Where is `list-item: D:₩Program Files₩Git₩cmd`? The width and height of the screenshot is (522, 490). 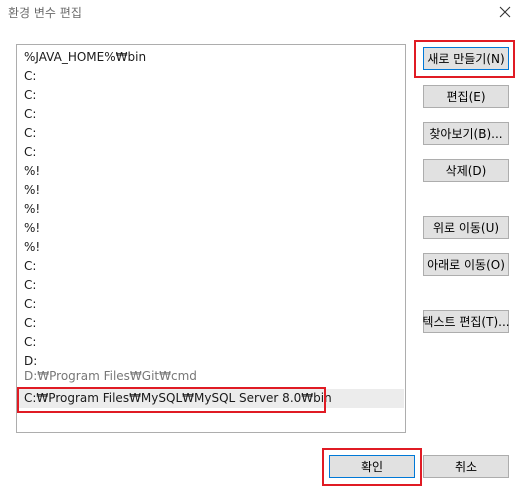 list-item: D:₩Program Files₩Git₩cmd is located at coordinates (211, 376).